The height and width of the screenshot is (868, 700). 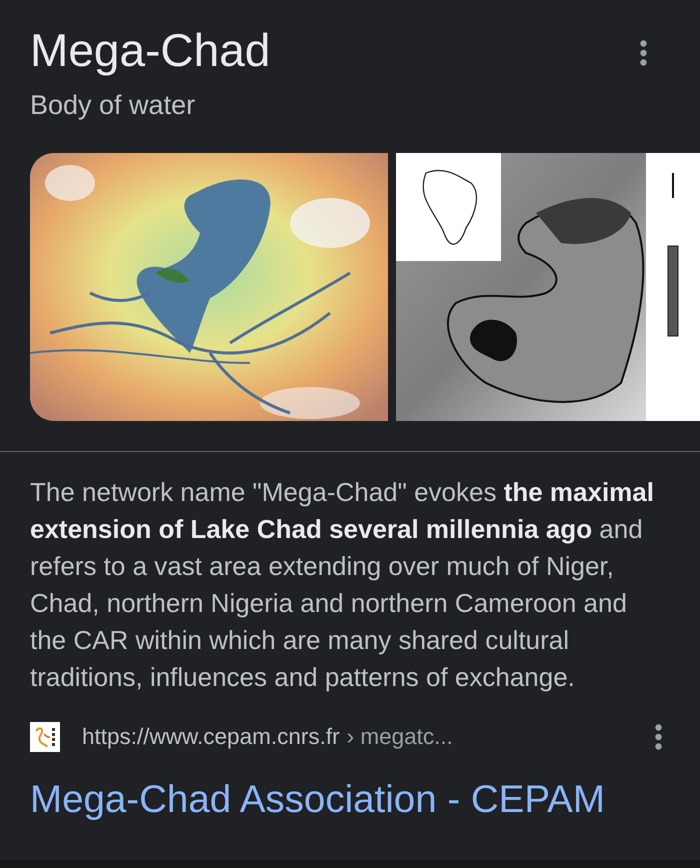 What do you see at coordinates (45, 737) in the screenshot?
I see `site-favicon-icon` at bounding box center [45, 737].